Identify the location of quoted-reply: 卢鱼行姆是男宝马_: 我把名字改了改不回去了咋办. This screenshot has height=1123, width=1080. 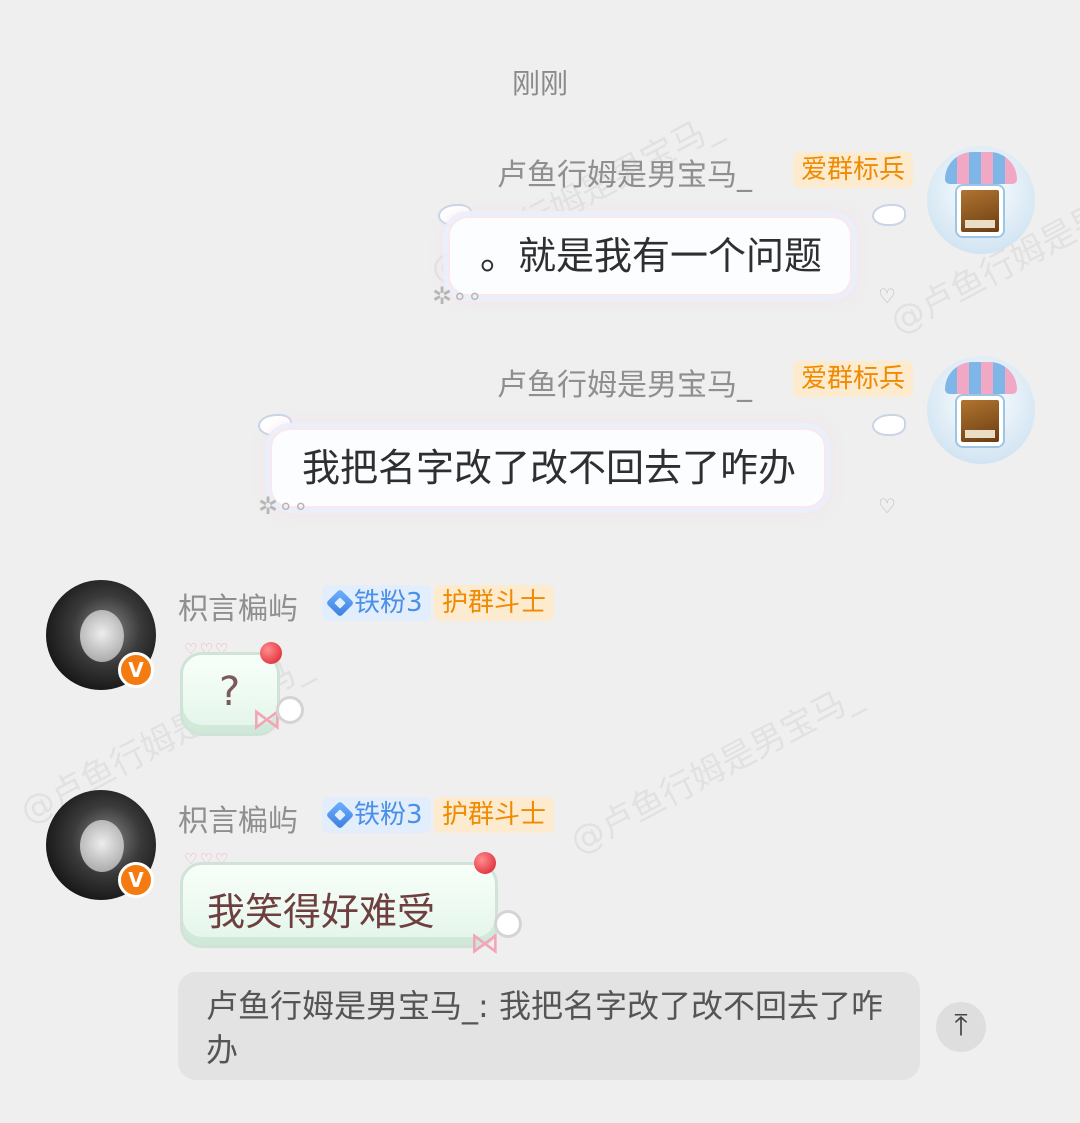
(549, 1026).